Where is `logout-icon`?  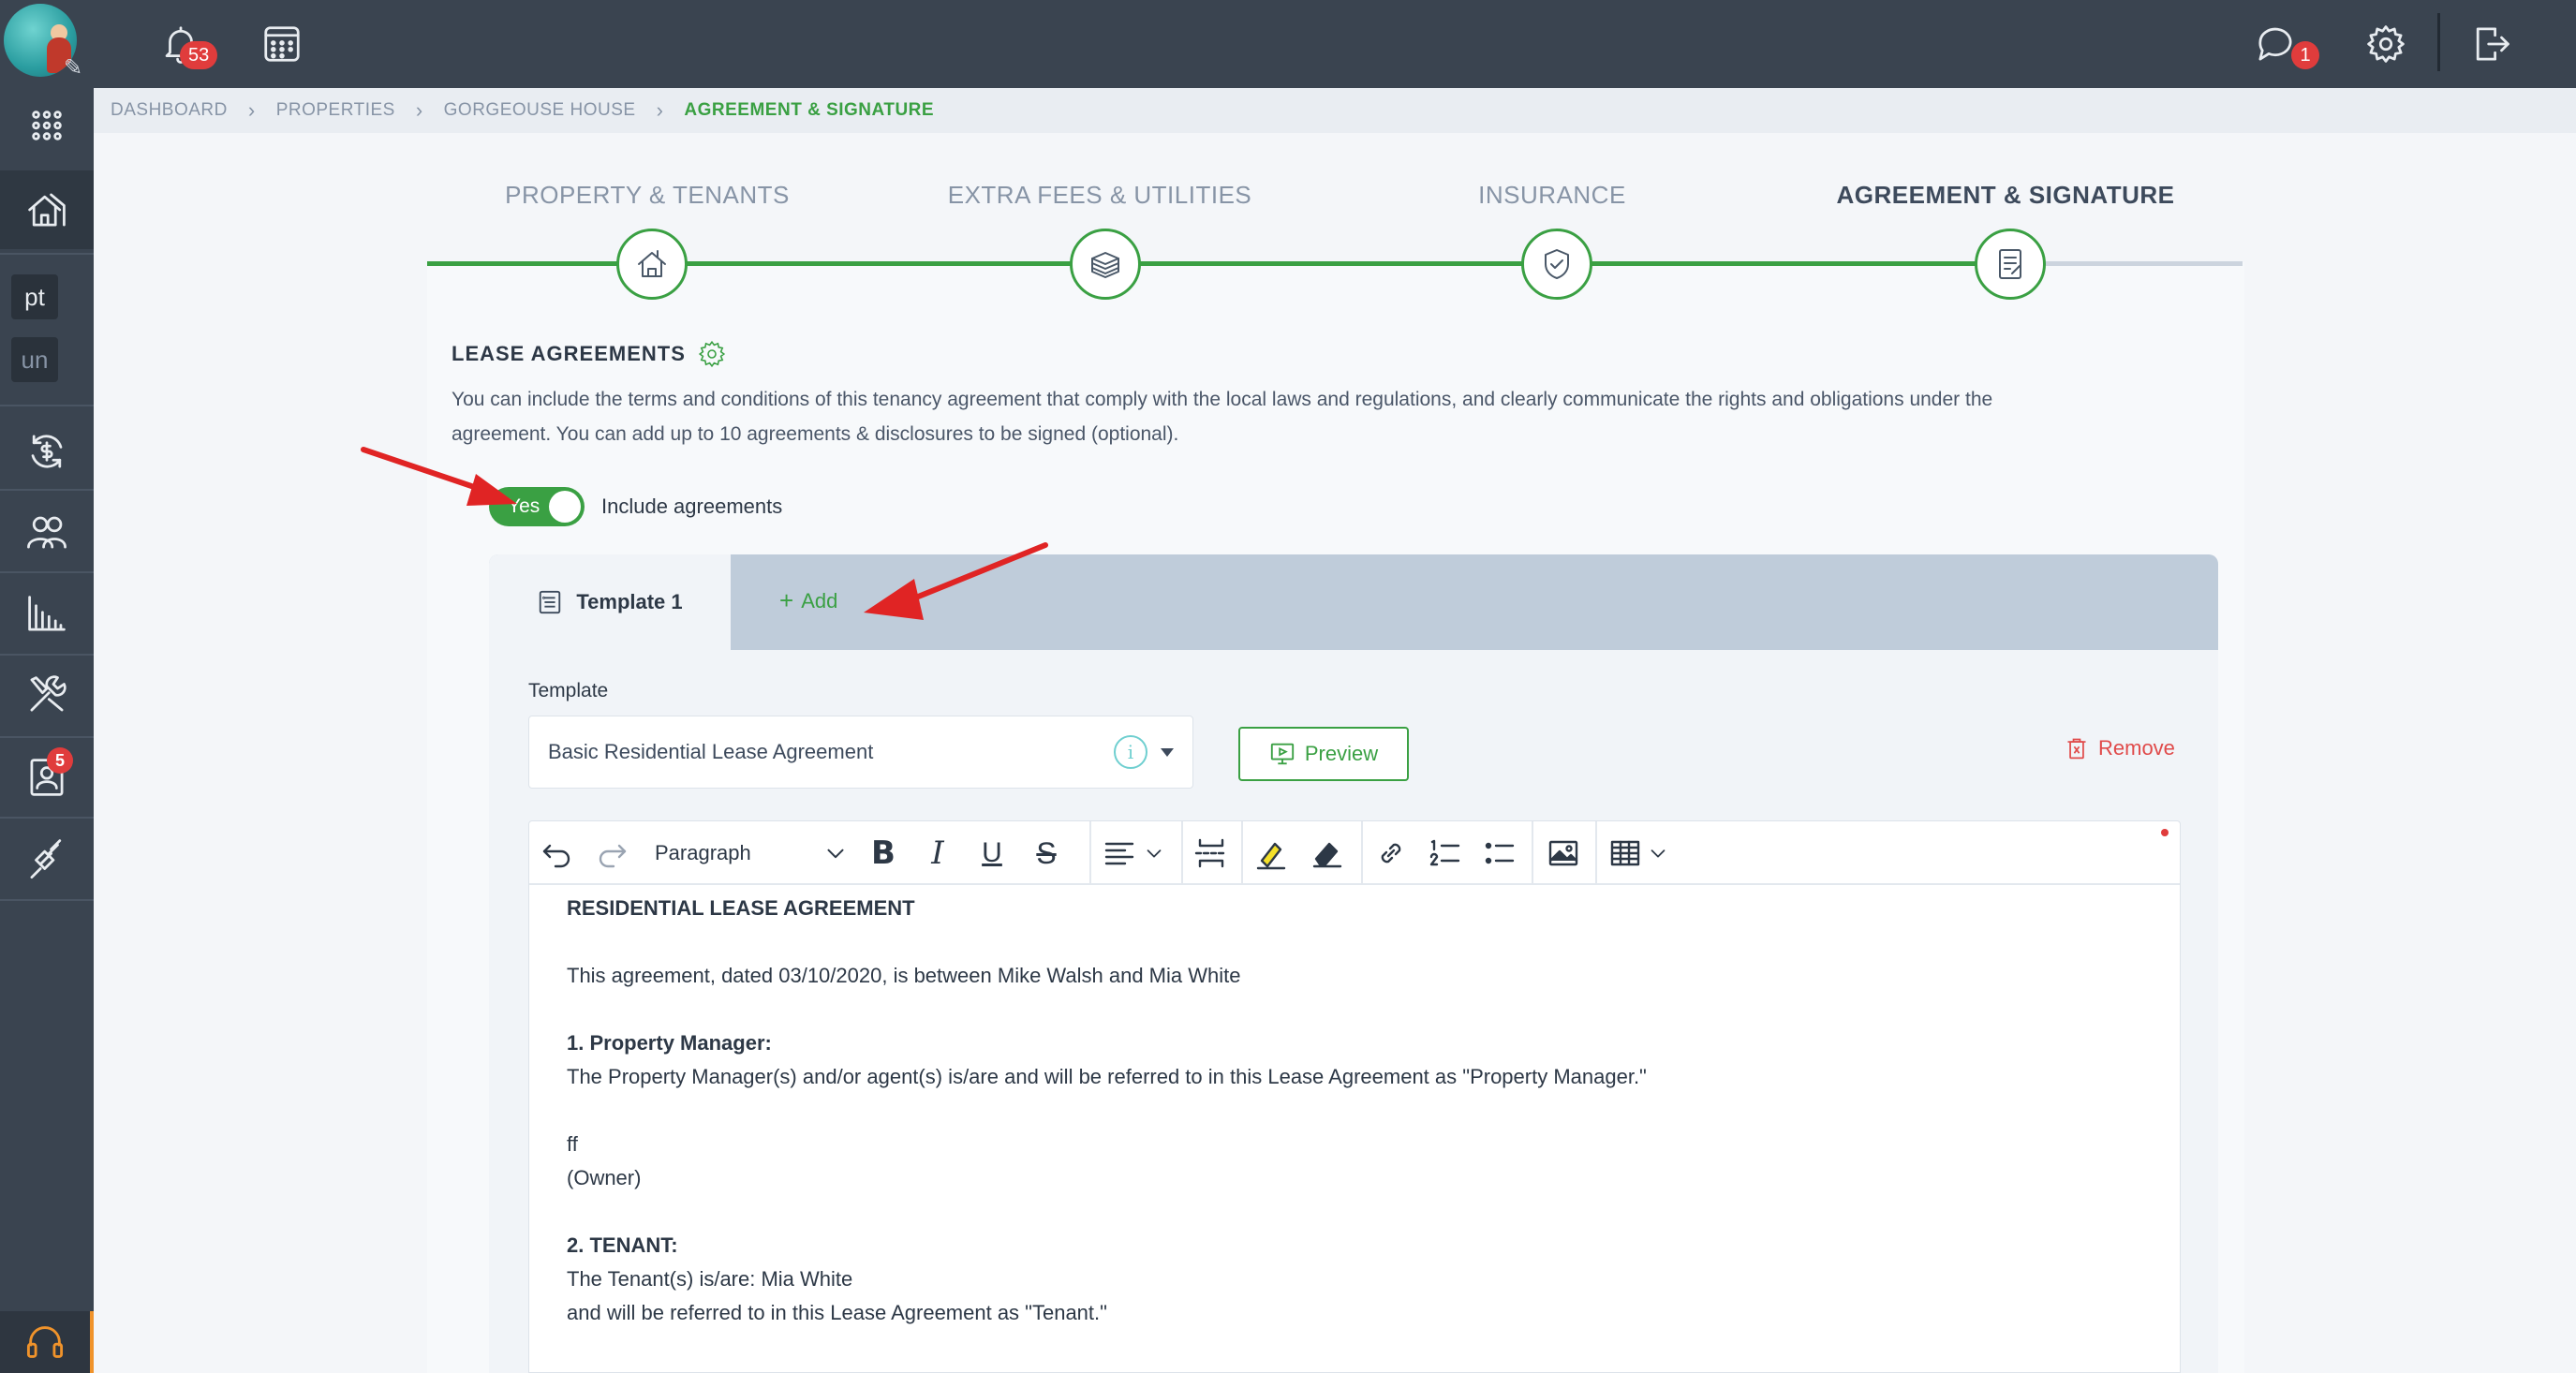
logout-icon is located at coordinates (2491, 44).